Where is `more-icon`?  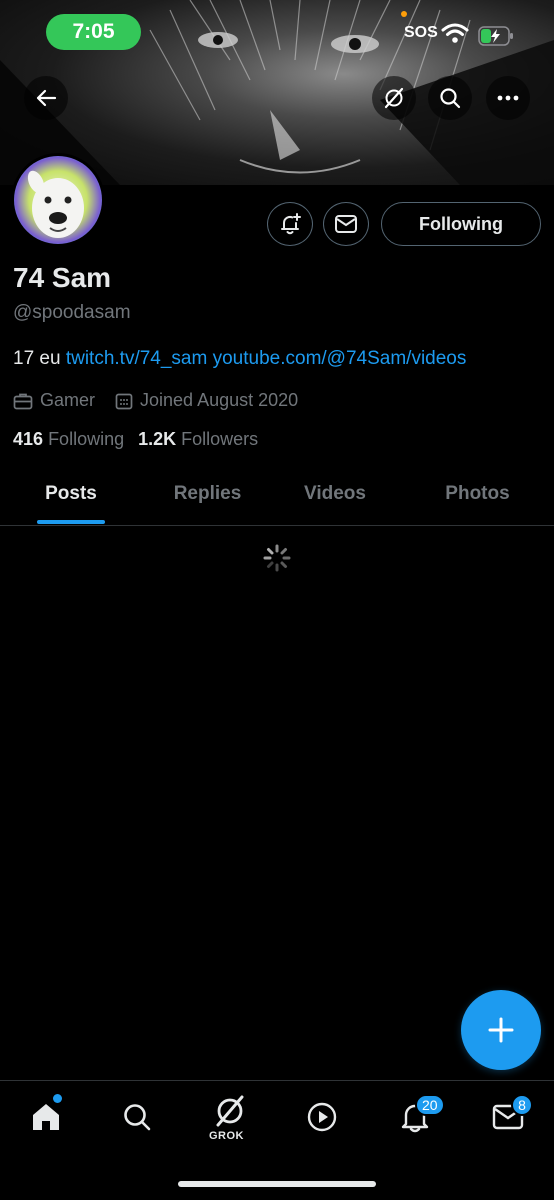
more-icon is located at coordinates (508, 98).